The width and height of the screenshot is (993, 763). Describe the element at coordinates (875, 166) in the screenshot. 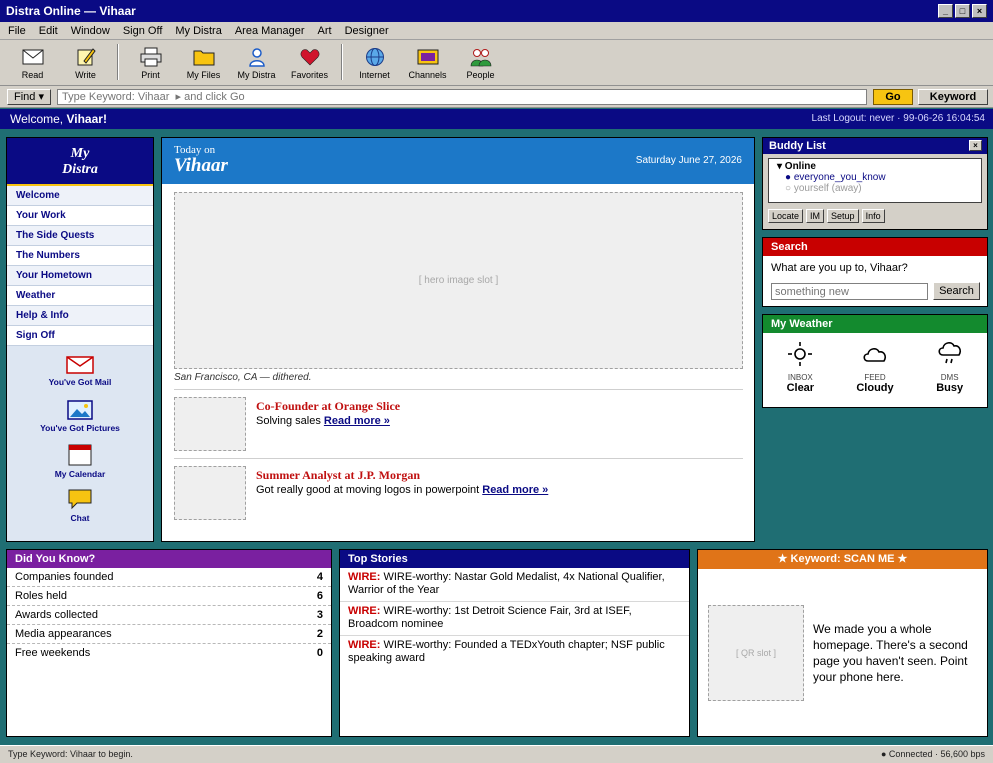

I see `buddy-group-online: ▾ Online` at that location.